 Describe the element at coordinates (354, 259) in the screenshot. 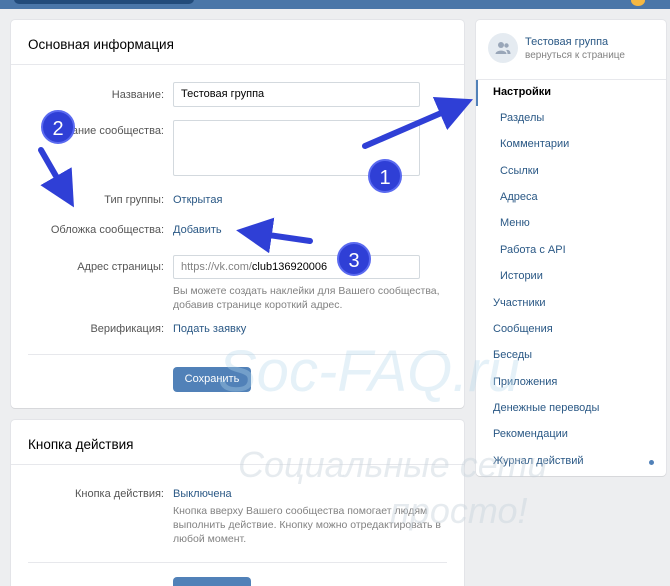

I see `annotation-3: 3` at that location.